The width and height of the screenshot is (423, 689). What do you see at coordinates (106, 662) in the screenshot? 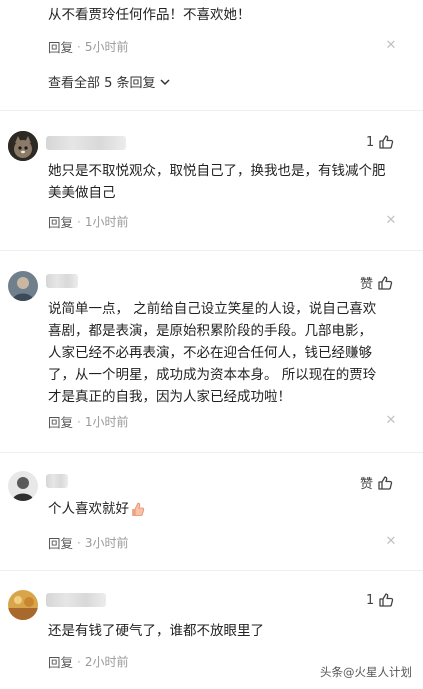
I see `comment-time: 2小时前` at bounding box center [106, 662].